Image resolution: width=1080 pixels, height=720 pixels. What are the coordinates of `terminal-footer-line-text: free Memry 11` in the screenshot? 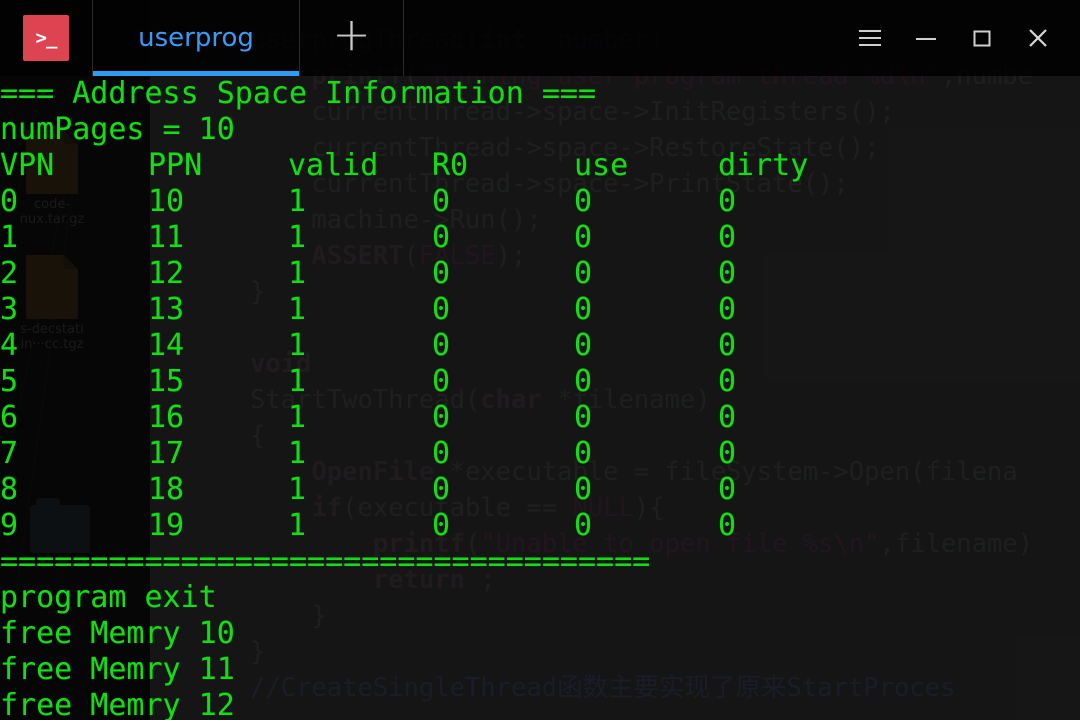 It's located at (117, 669).